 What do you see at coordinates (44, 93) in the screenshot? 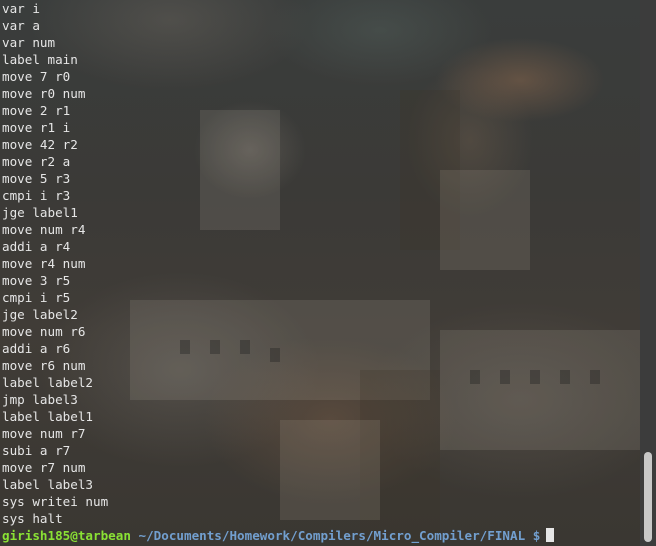
I see `output-line: move r0 num` at bounding box center [44, 93].